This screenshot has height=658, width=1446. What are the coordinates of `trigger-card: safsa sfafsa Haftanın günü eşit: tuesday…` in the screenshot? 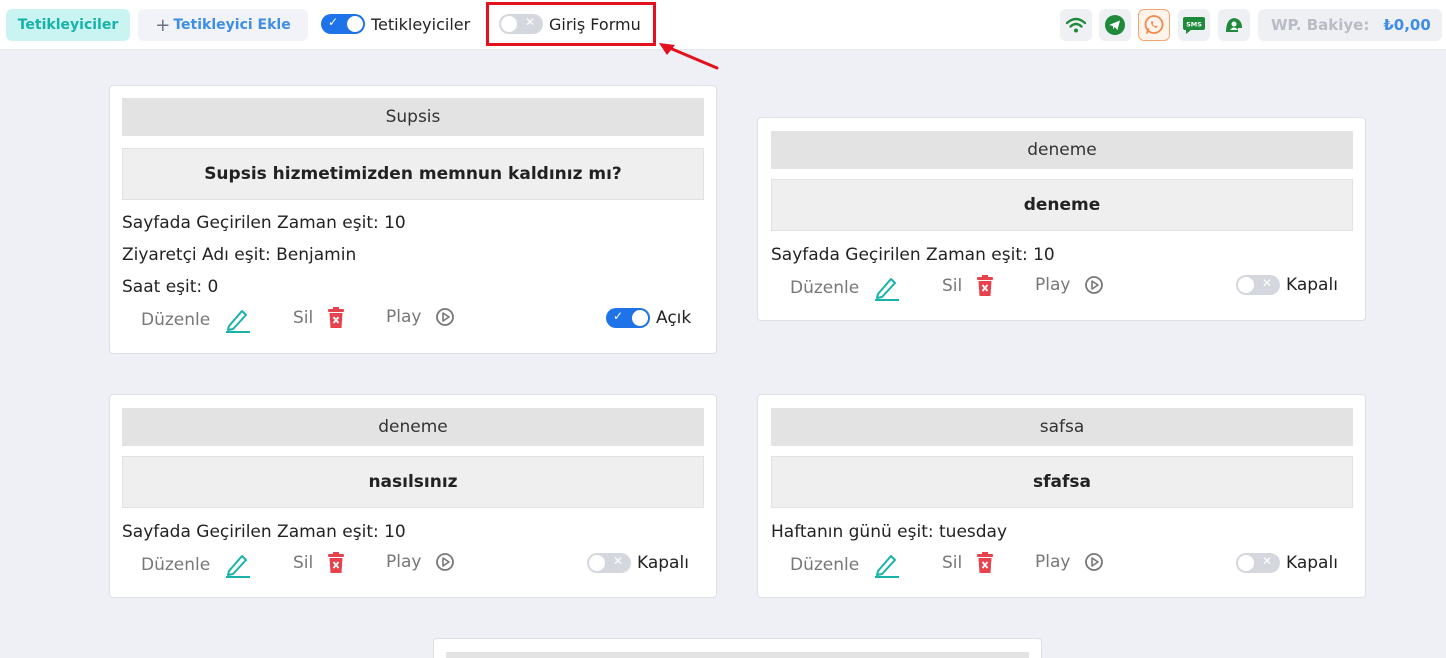 It's located at (1061, 496).